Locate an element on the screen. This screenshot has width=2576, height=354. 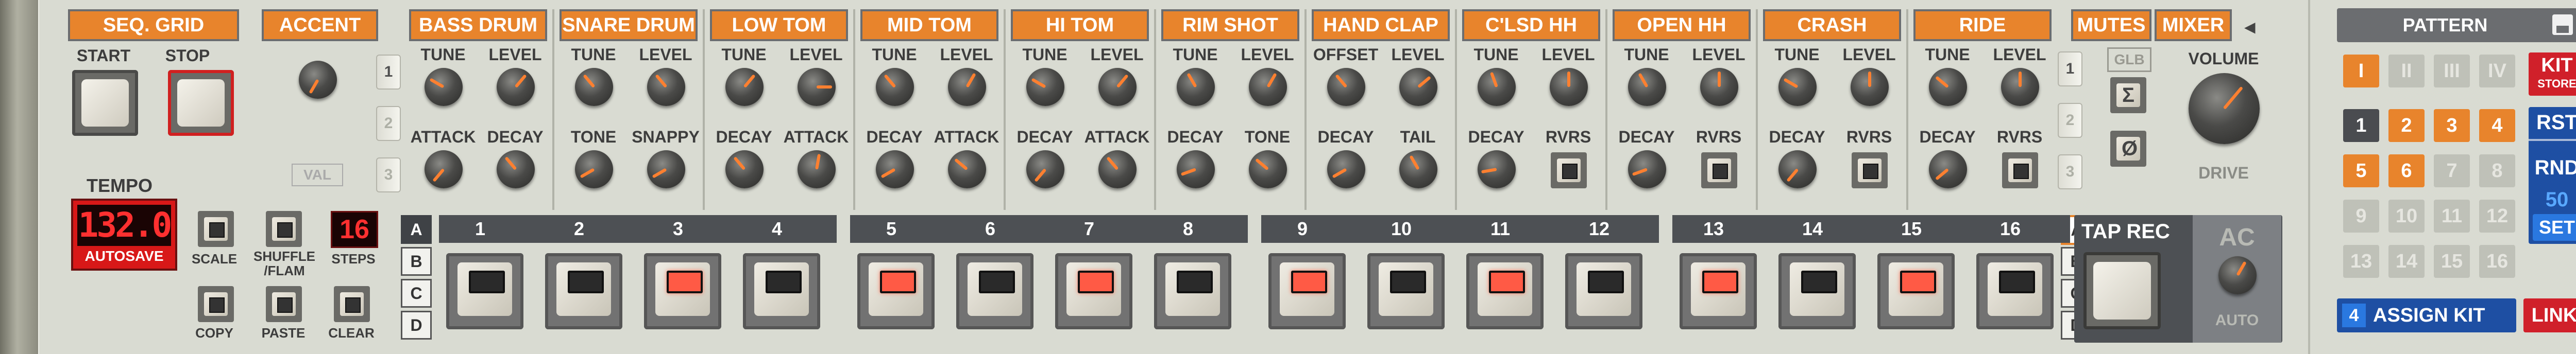
steps-display: 16 is located at coordinates (354, 230).